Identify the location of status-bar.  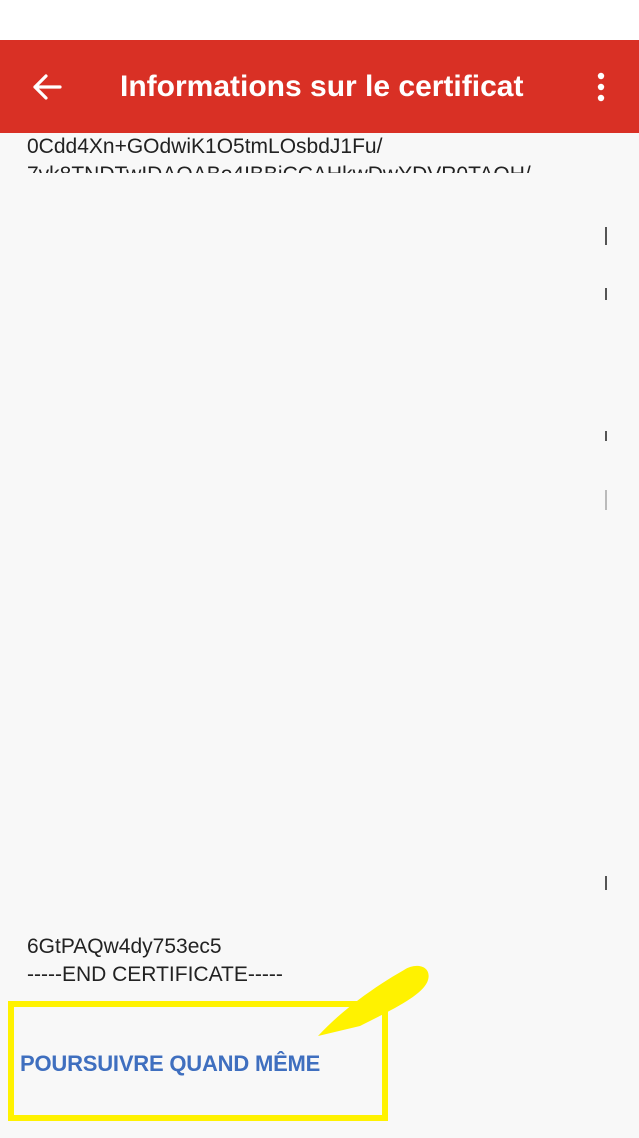
(319, 20).